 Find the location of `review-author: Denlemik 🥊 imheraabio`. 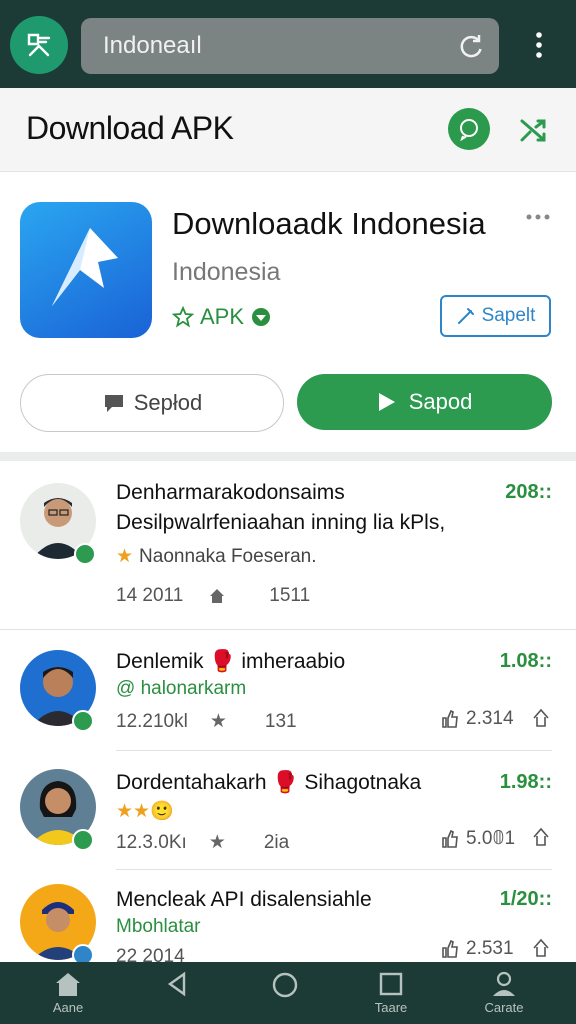

review-author: Denlemik 🥊 imheraabio is located at coordinates (231, 661).